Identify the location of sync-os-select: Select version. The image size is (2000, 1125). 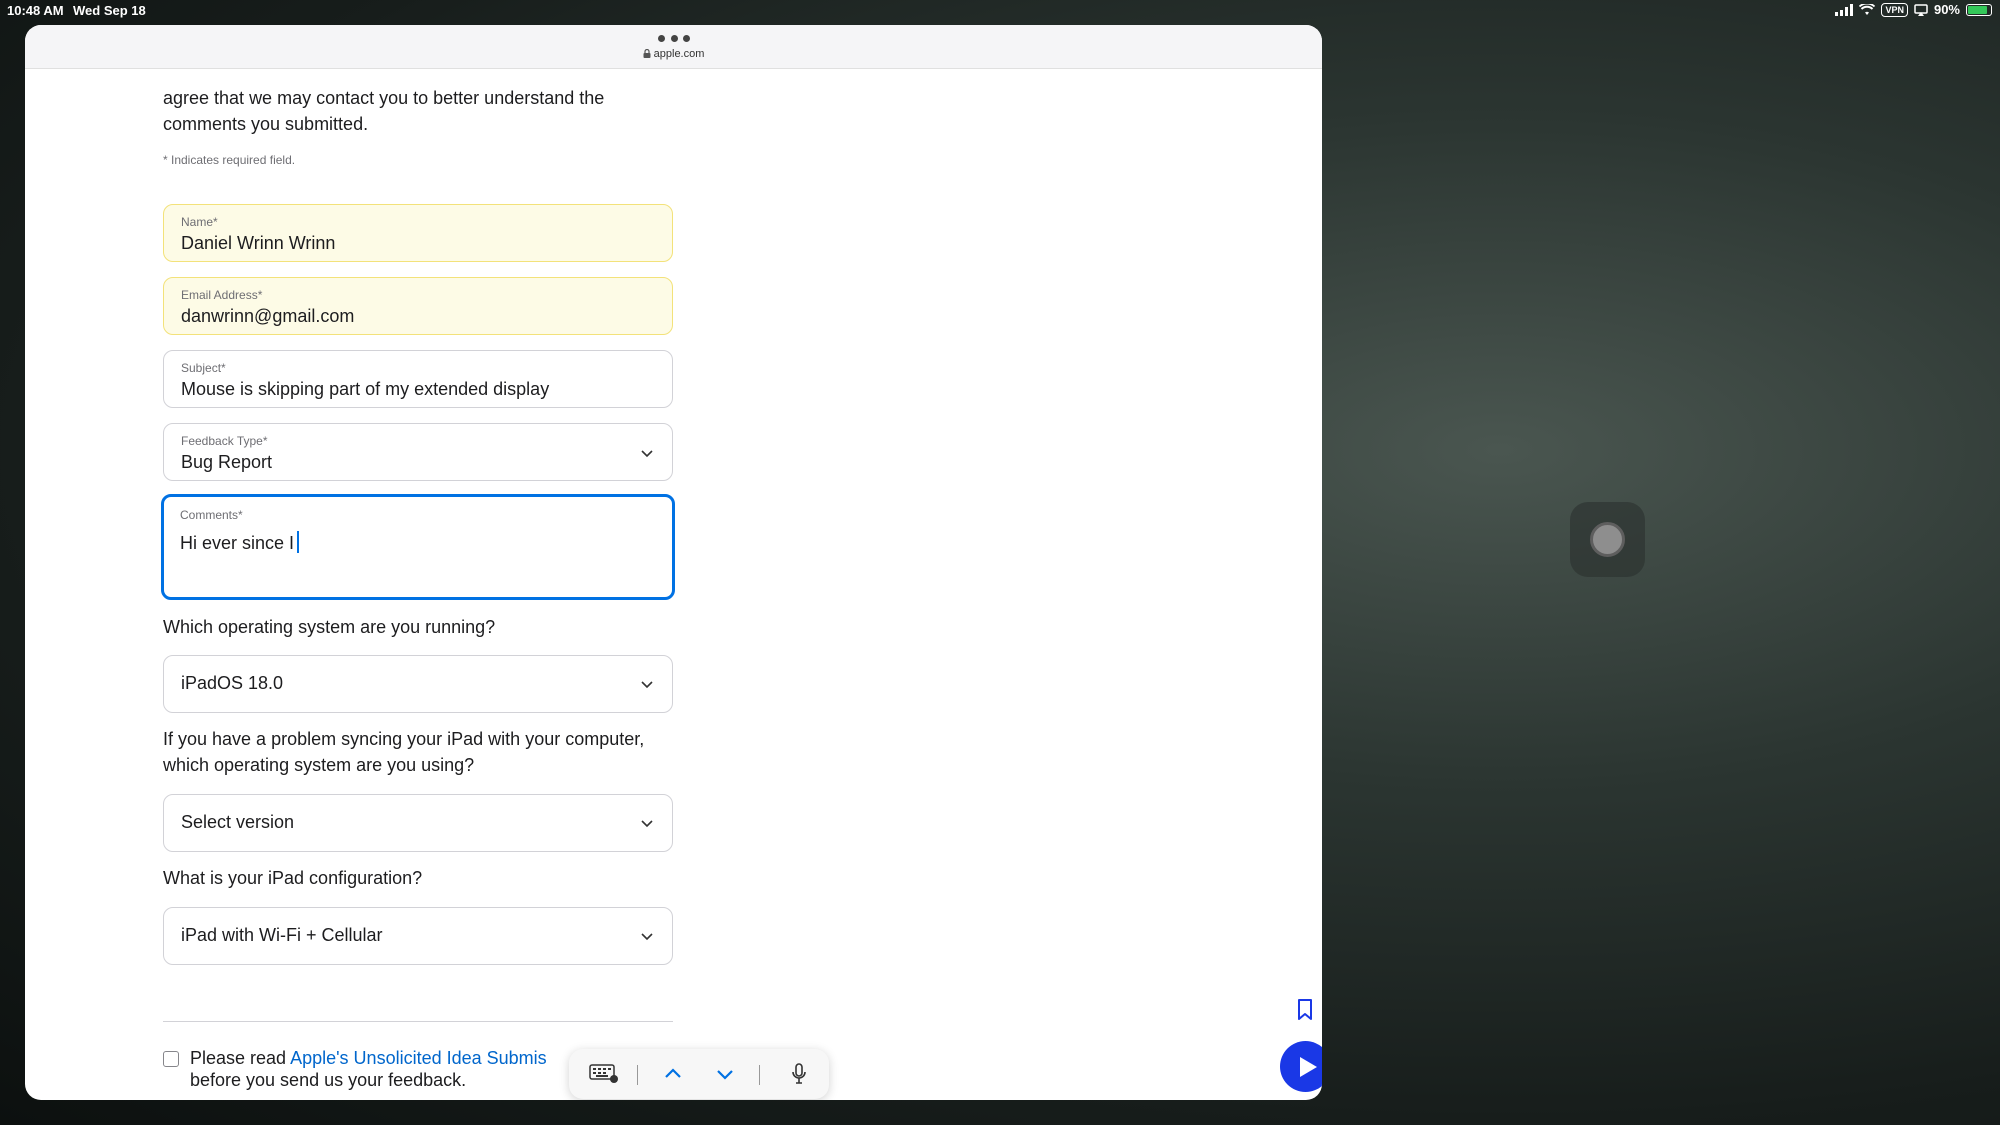
(418, 823).